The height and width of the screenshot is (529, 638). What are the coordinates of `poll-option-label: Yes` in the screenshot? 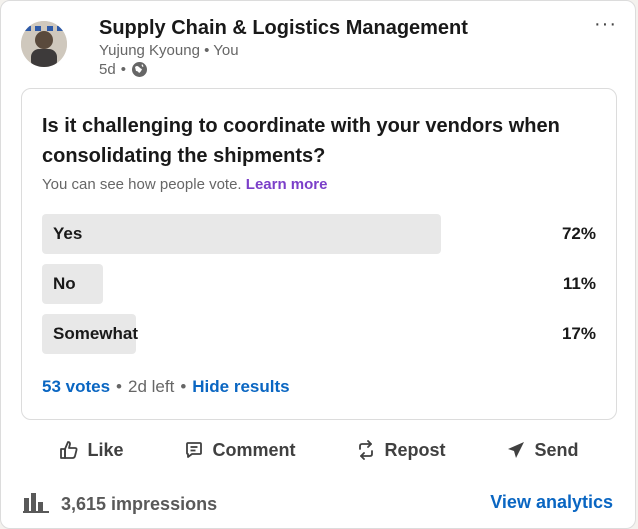 It's located at (68, 233).